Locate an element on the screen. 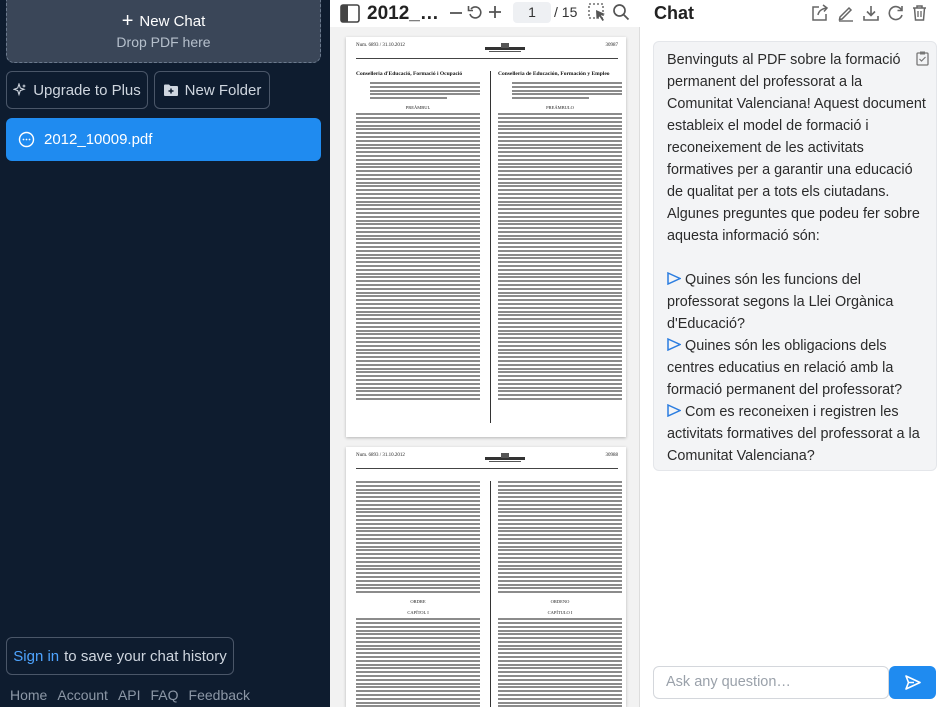  file-name: 2012_10009.pdf is located at coordinates (98, 139).